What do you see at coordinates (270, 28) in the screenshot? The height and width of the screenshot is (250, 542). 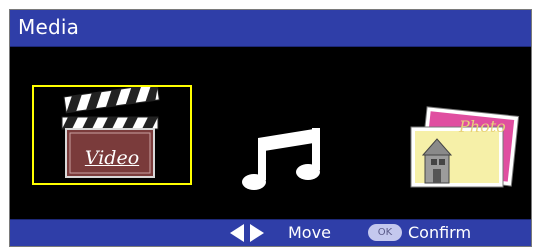 I see `title-bar: Media` at bounding box center [270, 28].